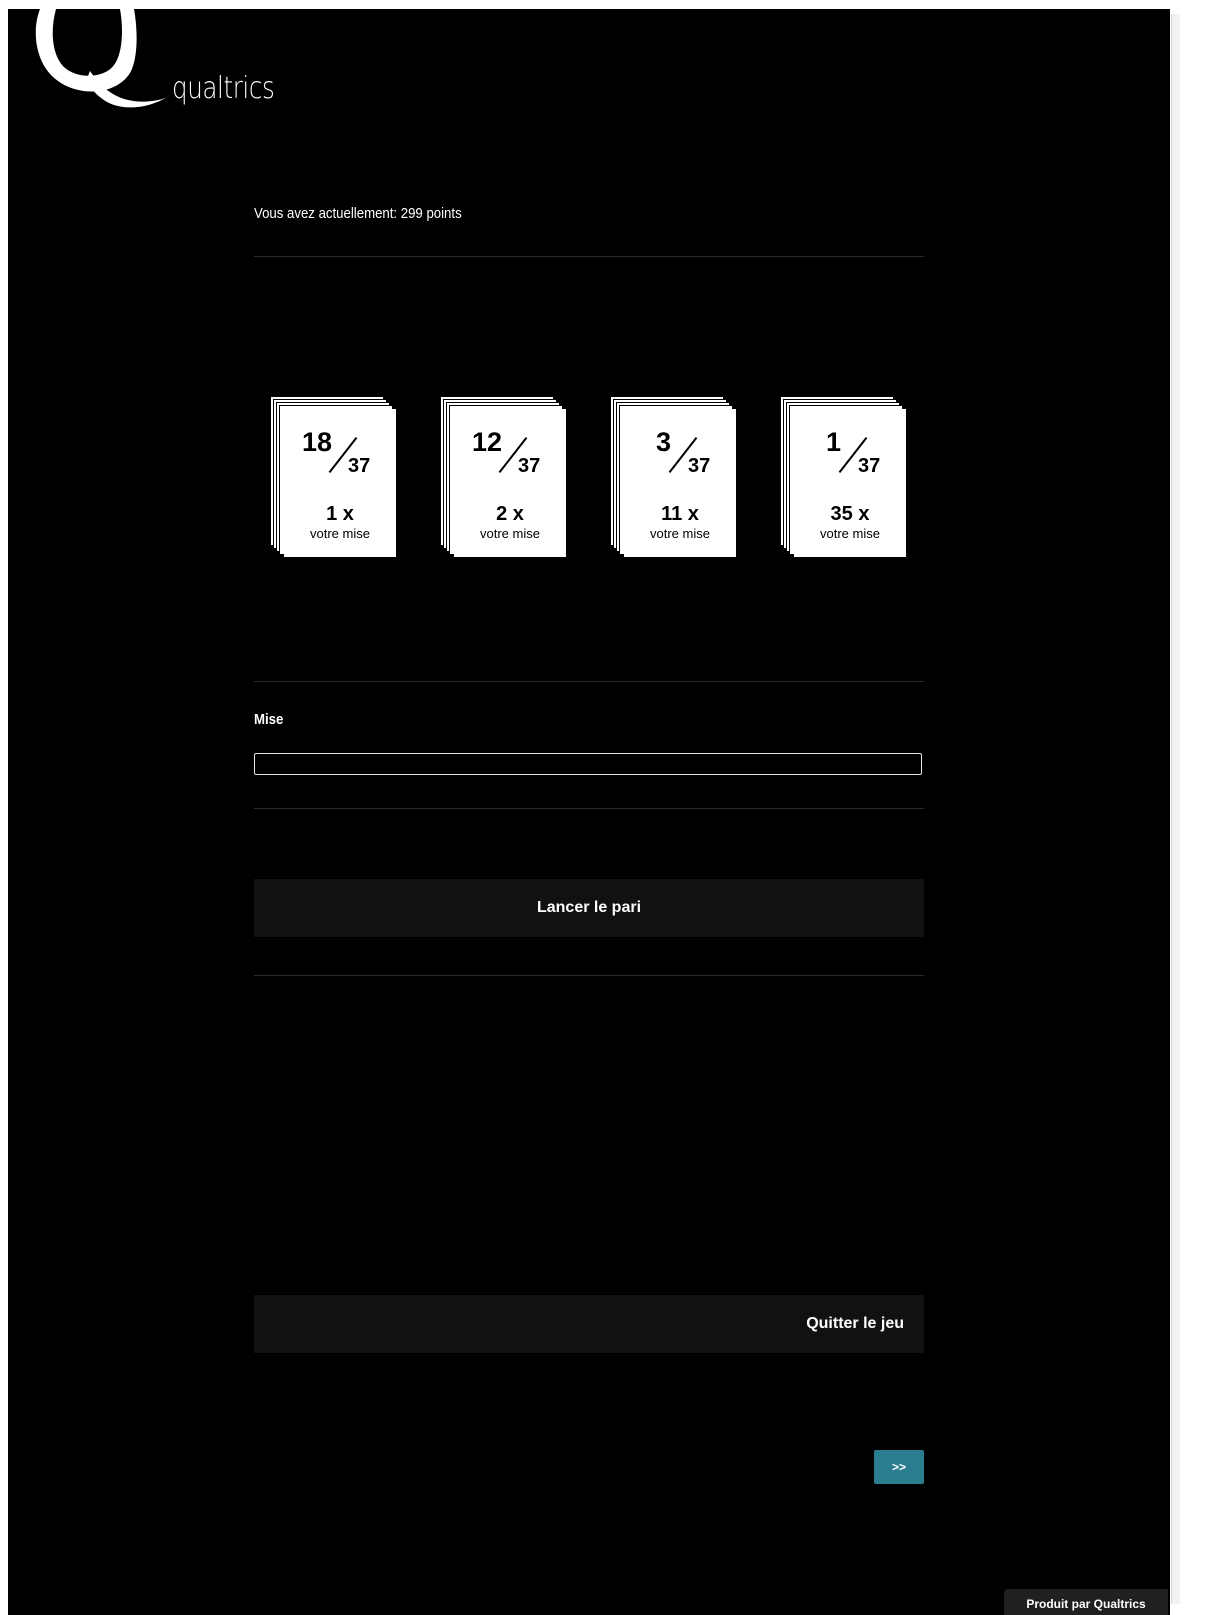 The image size is (1214, 1615). I want to click on bet-card-12: 12 37 2 x votre mise, so click(504, 478).